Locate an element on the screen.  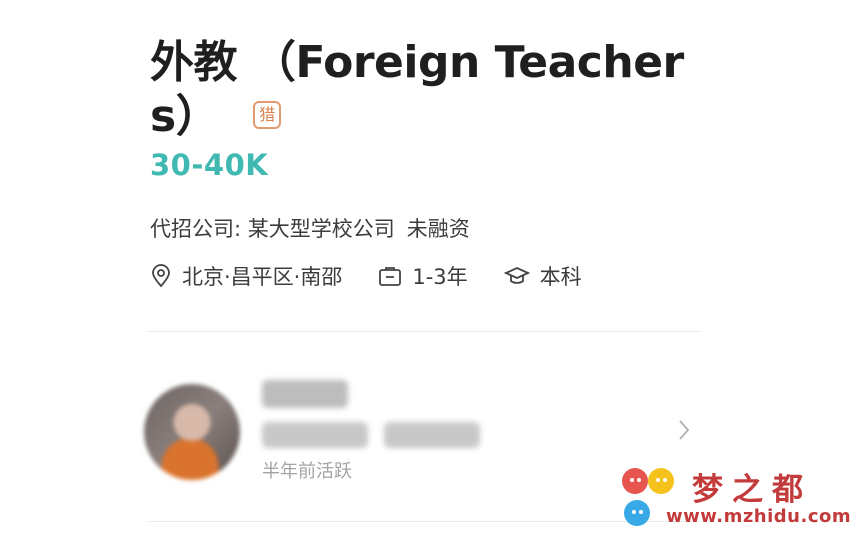
recruiter-name-redacted is located at coordinates (305, 394).